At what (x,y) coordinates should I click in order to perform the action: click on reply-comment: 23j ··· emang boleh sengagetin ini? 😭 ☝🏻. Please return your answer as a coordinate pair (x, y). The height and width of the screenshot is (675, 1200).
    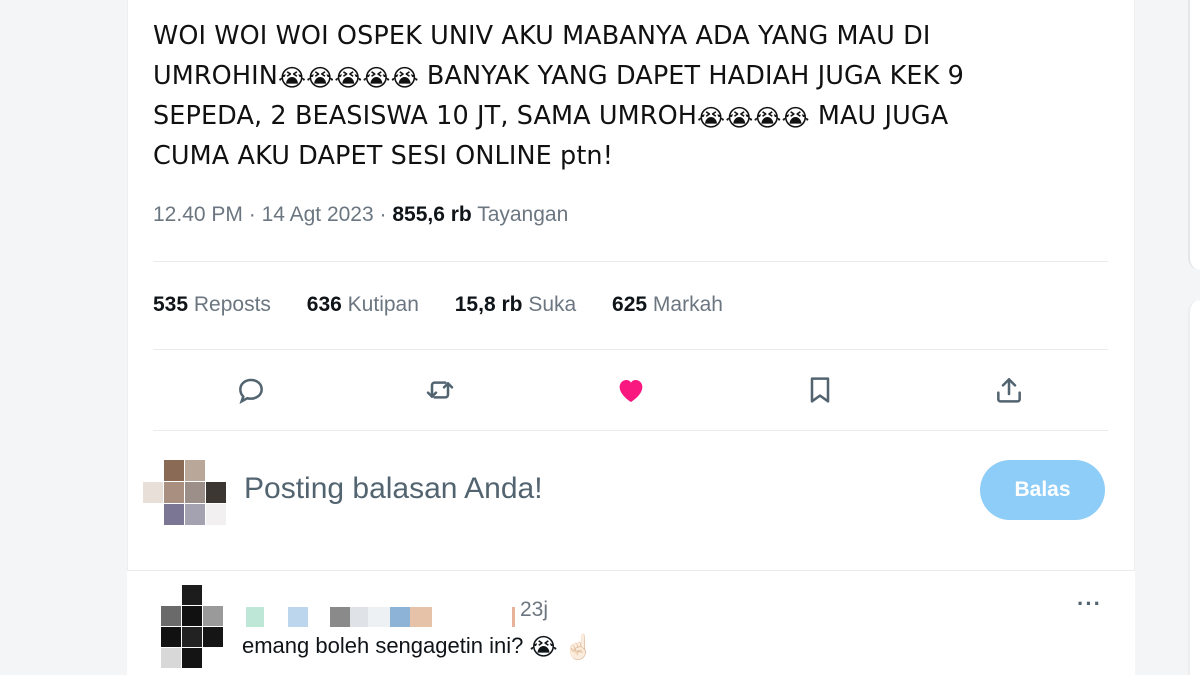
    Looking at the image, I should click on (631, 622).